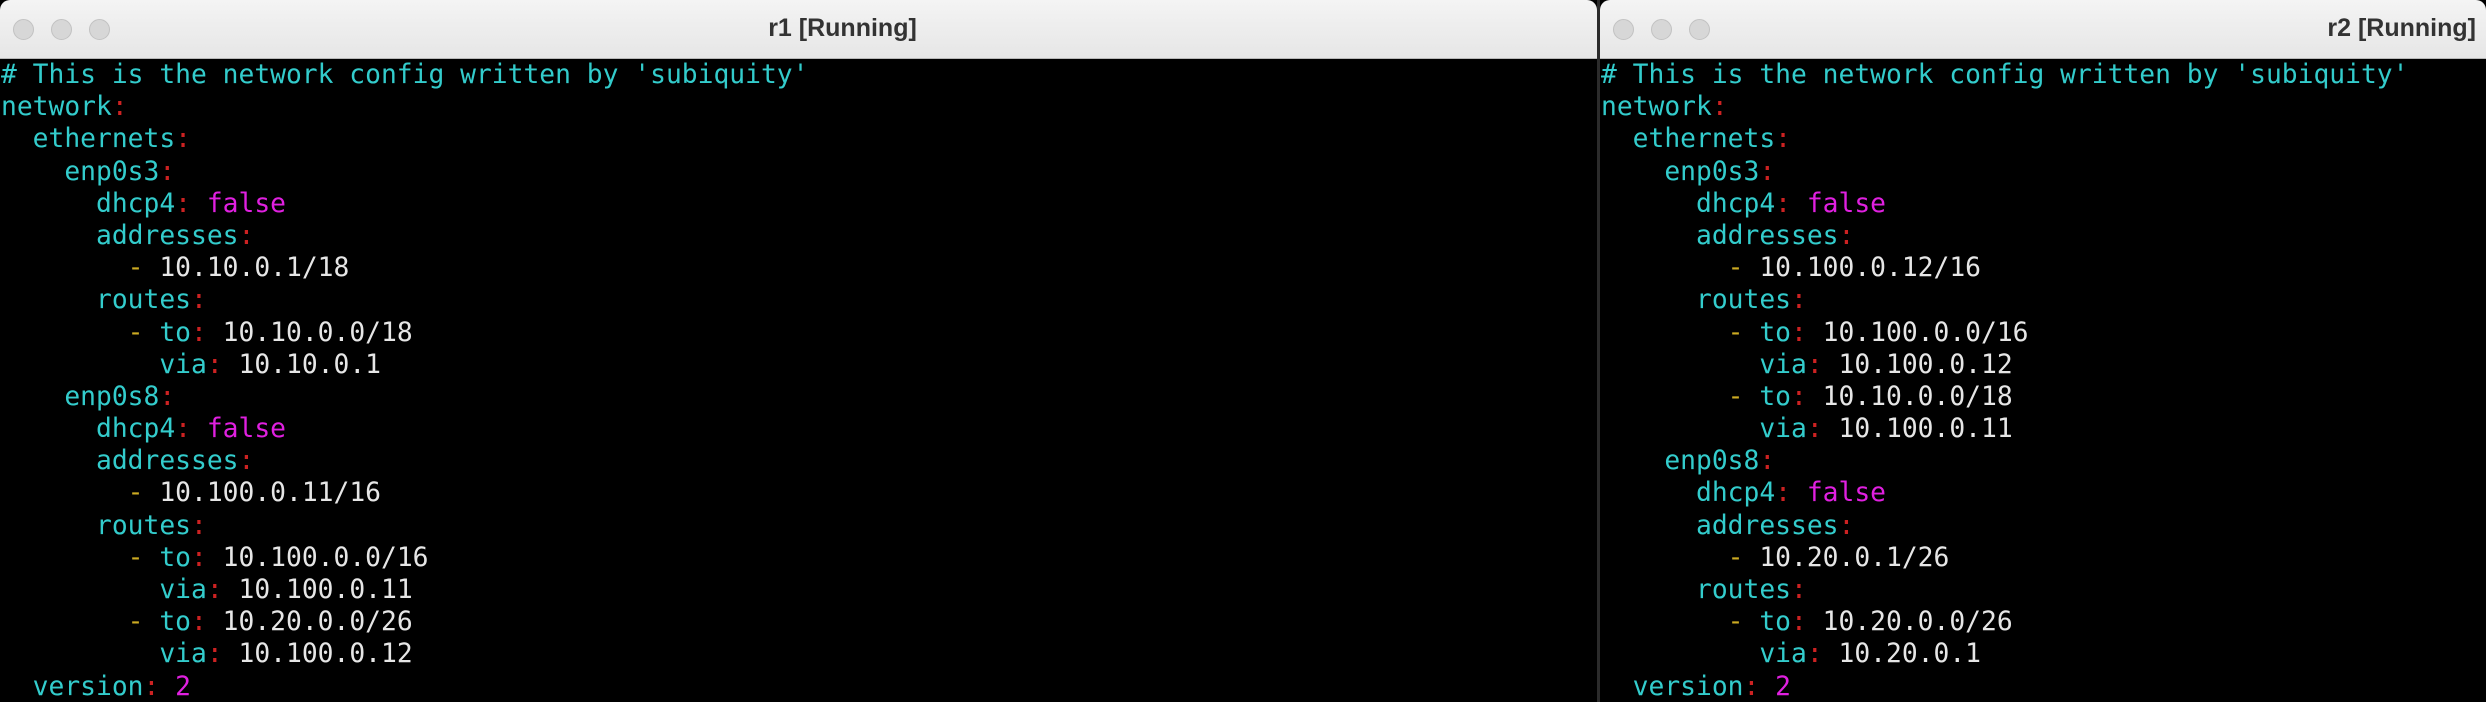  I want to click on terminal-line: via: 10.10.0.1, so click(404, 365).